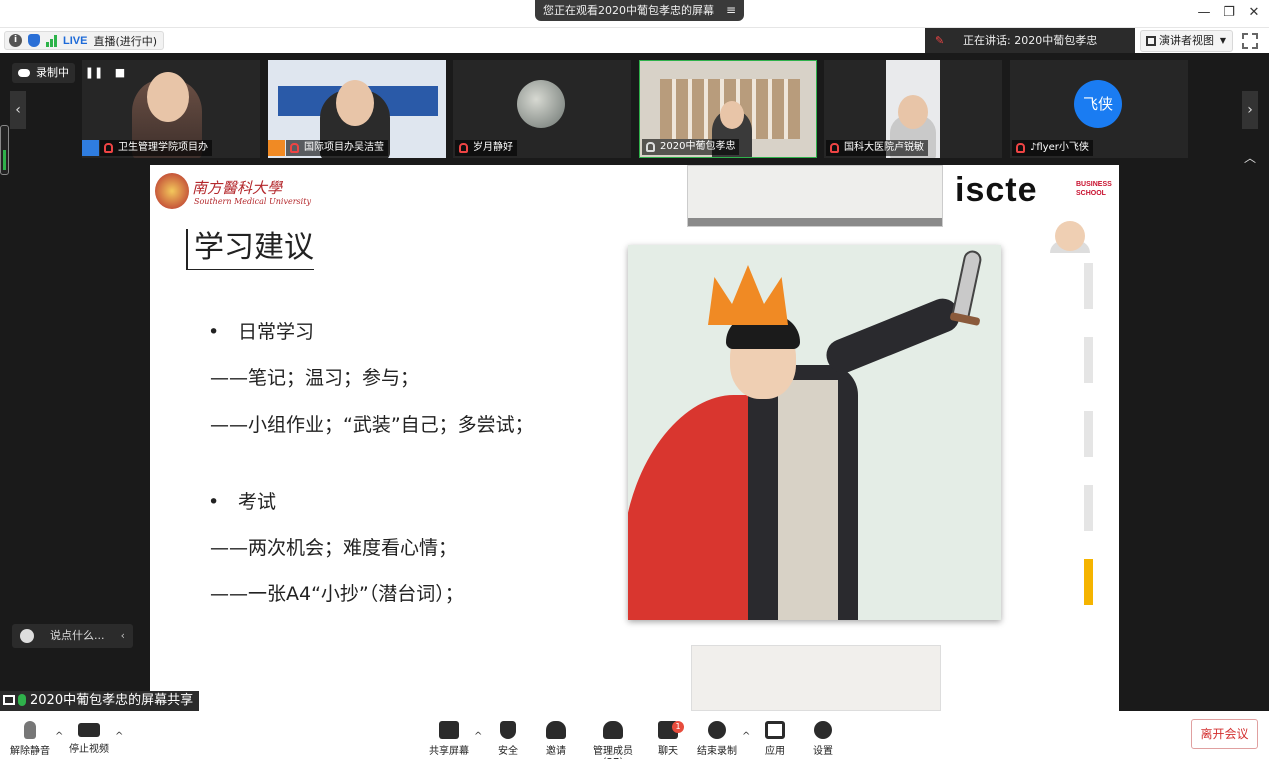 The height and width of the screenshot is (759, 1269). What do you see at coordinates (90, 148) in the screenshot?
I see `host-icon` at bounding box center [90, 148].